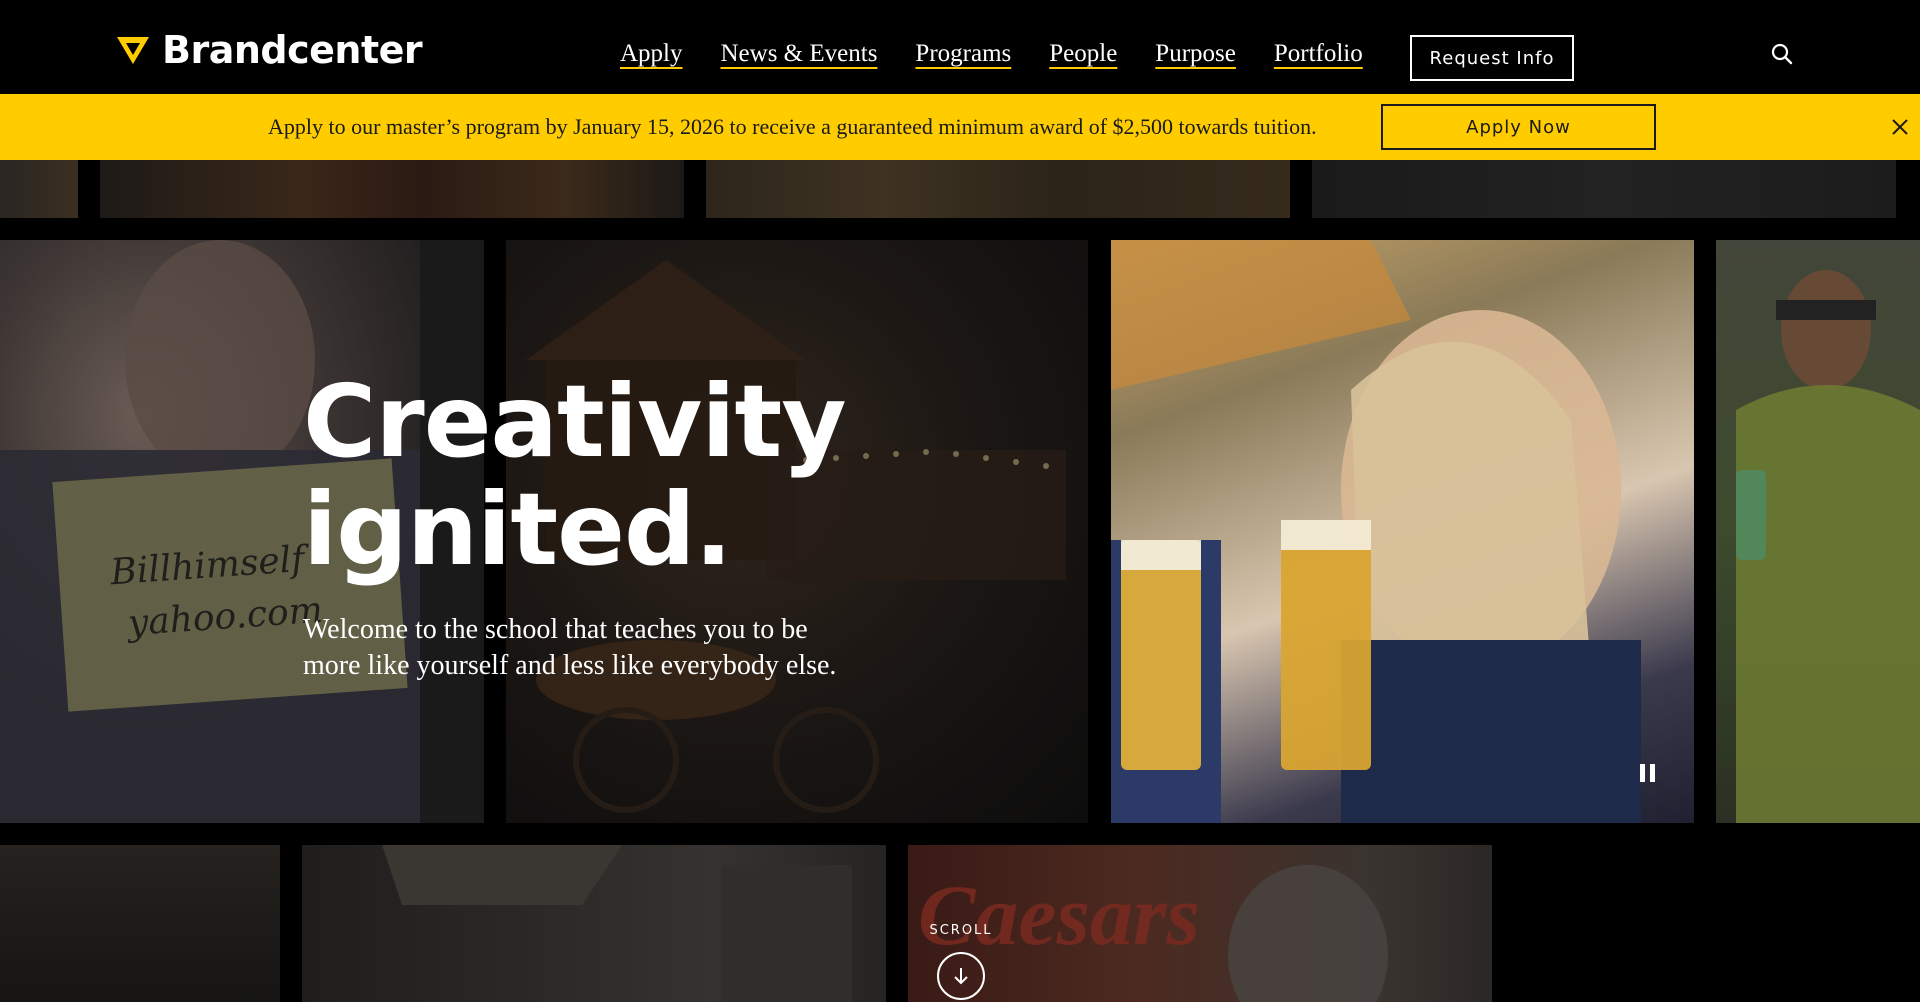 The width and height of the screenshot is (1920, 1002). I want to click on nav-link-purpose: Purpose, so click(1195, 54).